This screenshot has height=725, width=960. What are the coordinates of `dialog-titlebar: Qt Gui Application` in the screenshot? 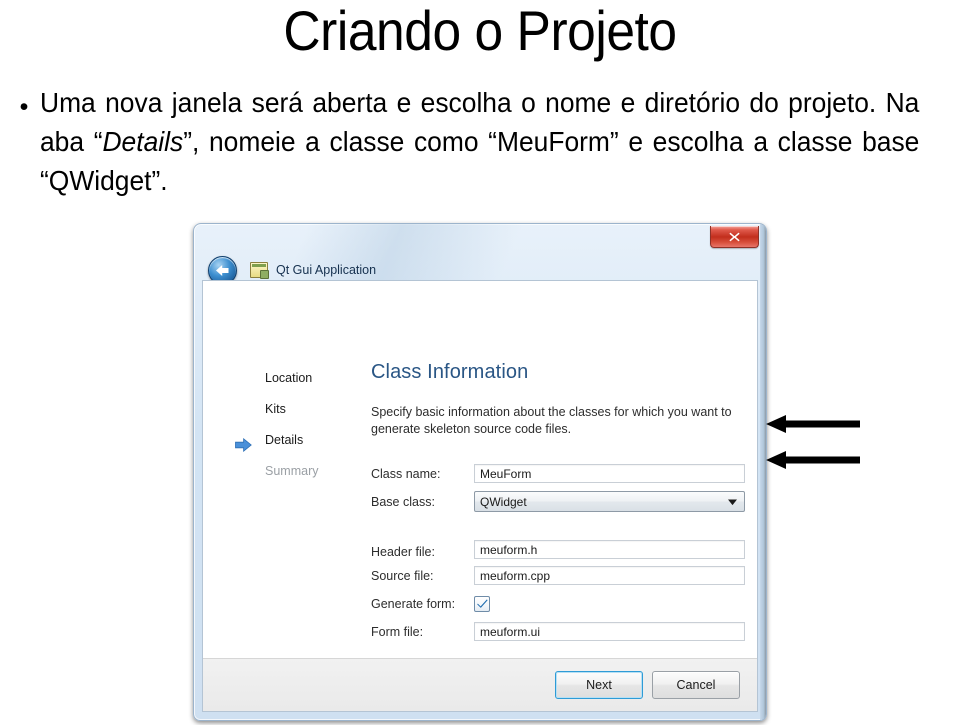 It's located at (480, 254).